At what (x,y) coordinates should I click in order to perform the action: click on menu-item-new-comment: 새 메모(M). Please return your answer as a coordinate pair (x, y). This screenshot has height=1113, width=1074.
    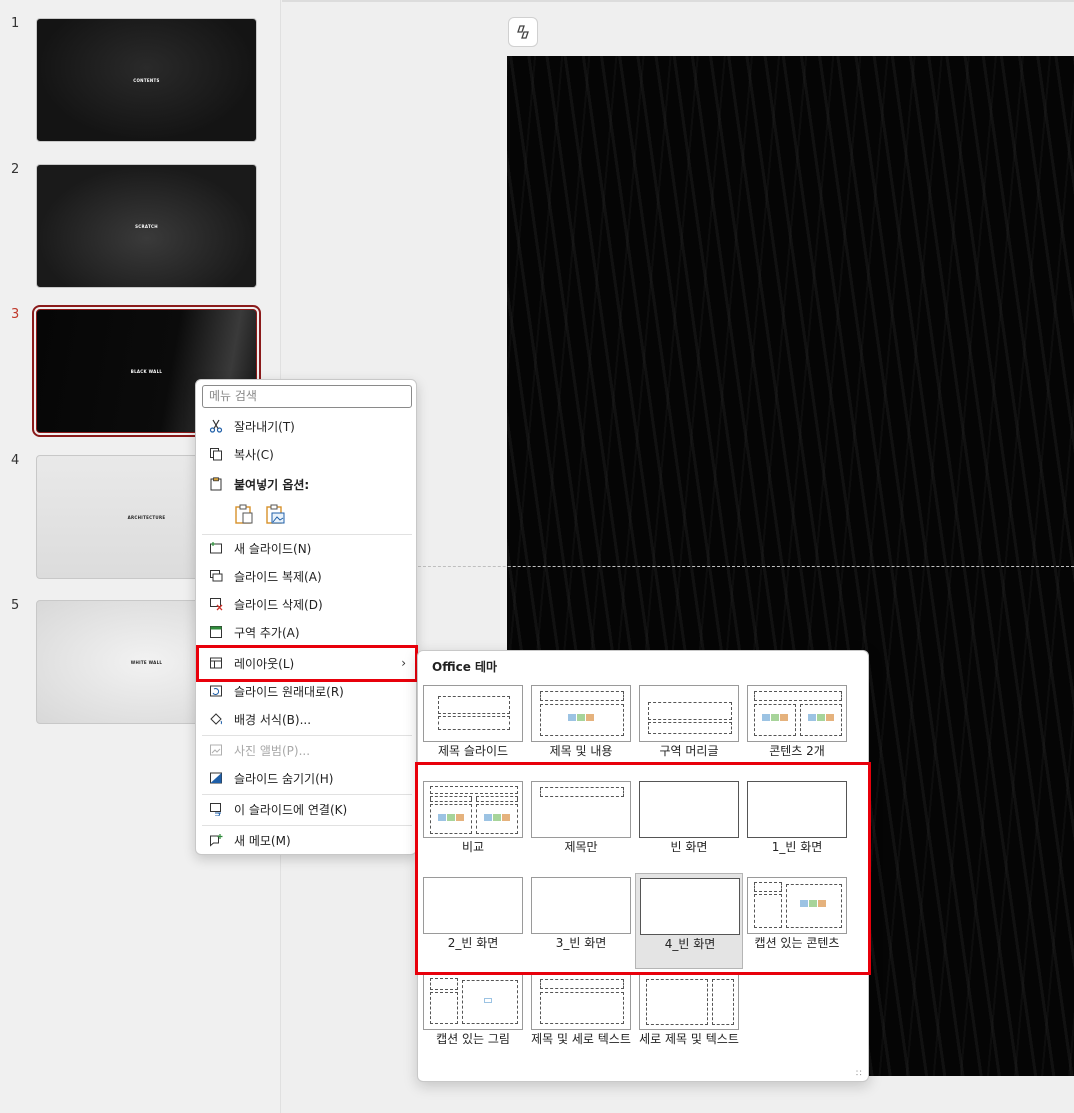
    Looking at the image, I should click on (306, 840).